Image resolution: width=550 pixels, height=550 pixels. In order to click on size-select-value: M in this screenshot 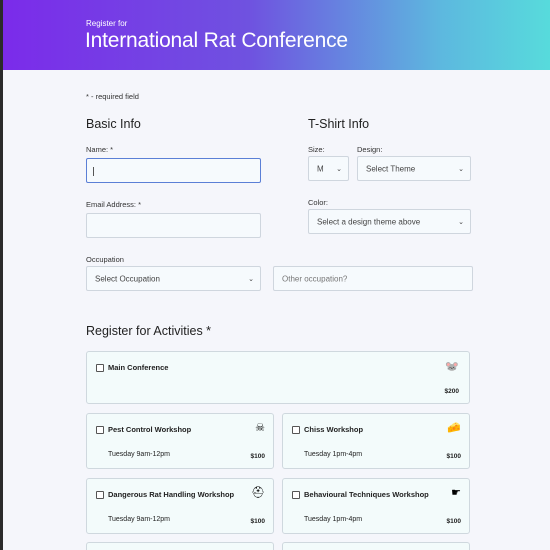, I will do `click(320, 168)`.